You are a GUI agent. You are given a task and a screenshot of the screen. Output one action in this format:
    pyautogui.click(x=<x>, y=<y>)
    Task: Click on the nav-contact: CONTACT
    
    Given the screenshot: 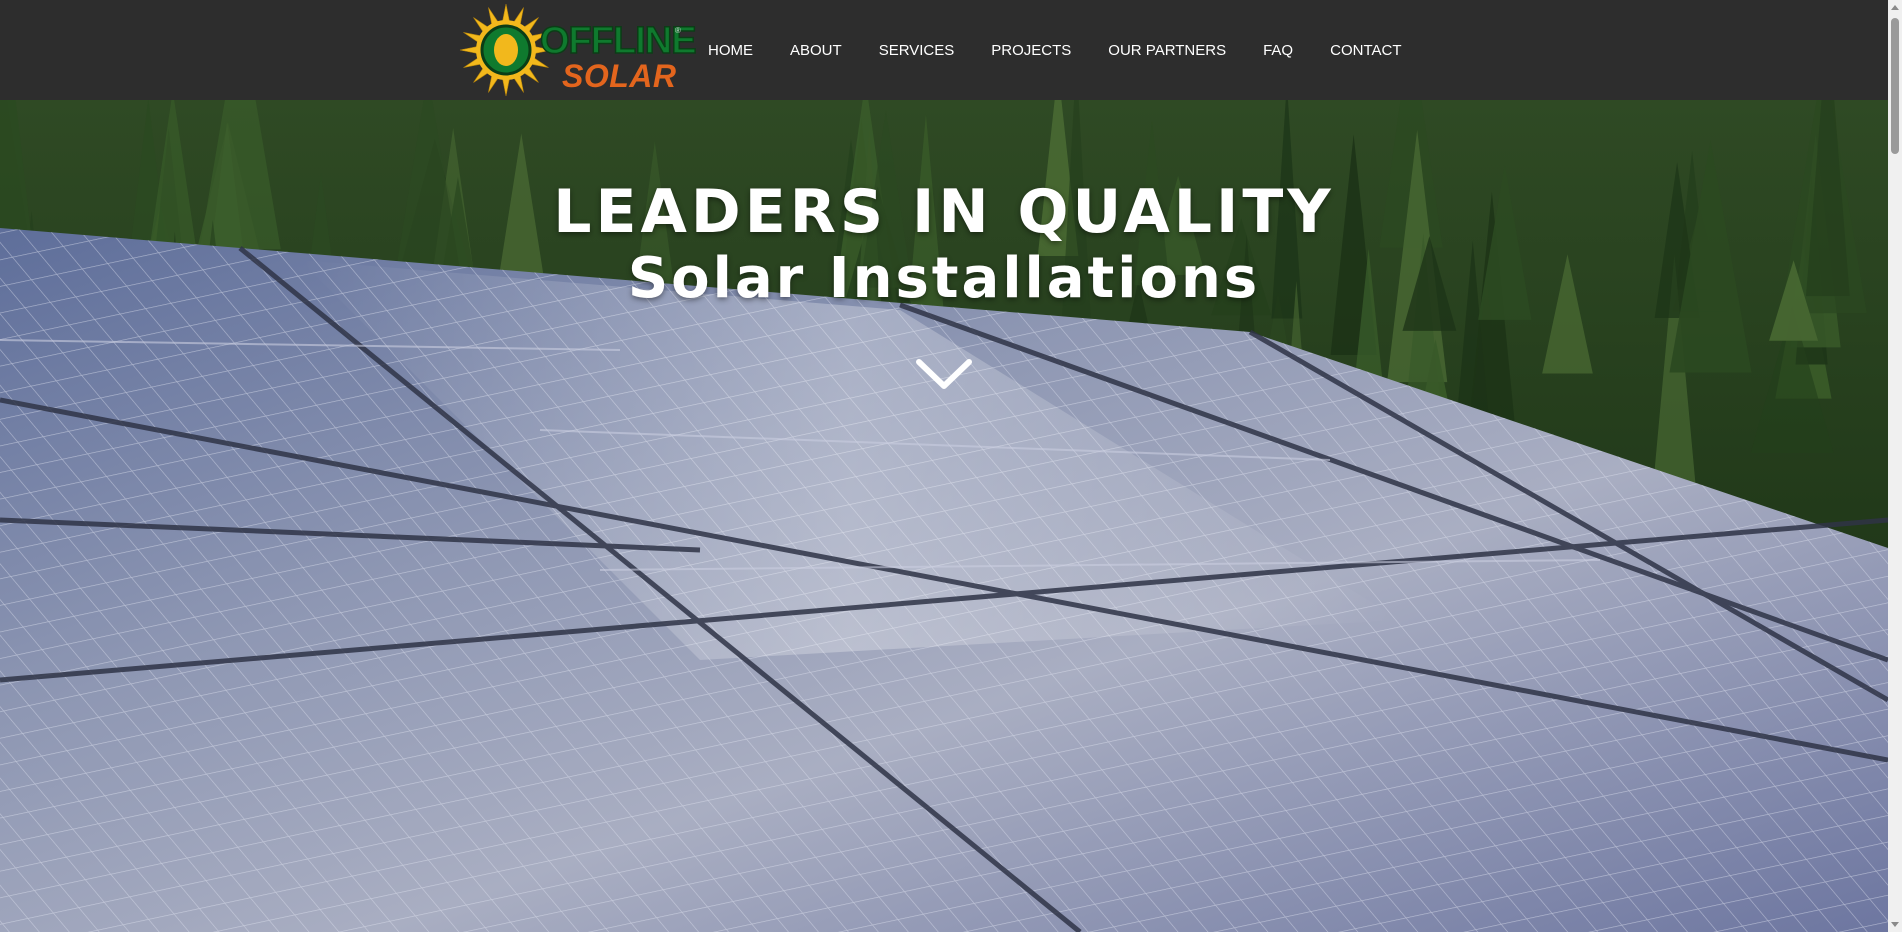 What is the action you would take?
    pyautogui.click(x=1365, y=50)
    